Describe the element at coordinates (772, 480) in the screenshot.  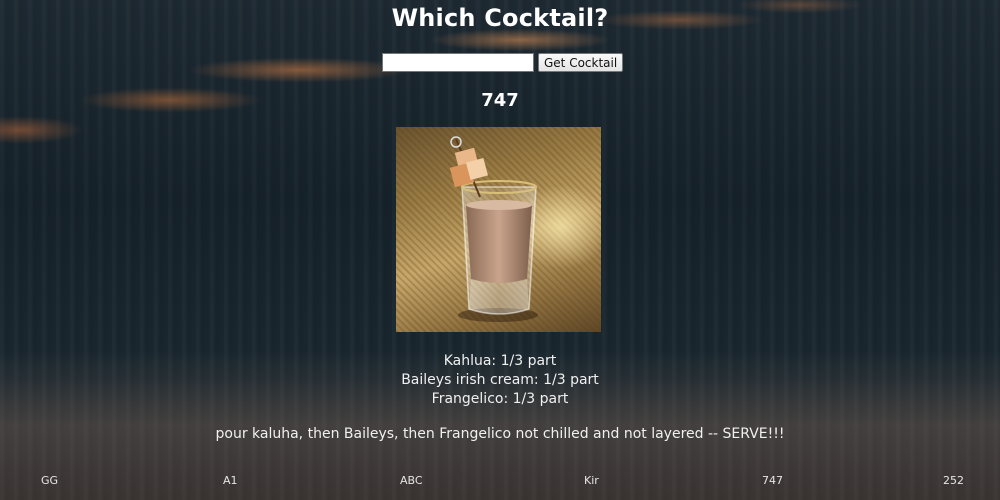
I see `cocktail-link-747: 747` at that location.